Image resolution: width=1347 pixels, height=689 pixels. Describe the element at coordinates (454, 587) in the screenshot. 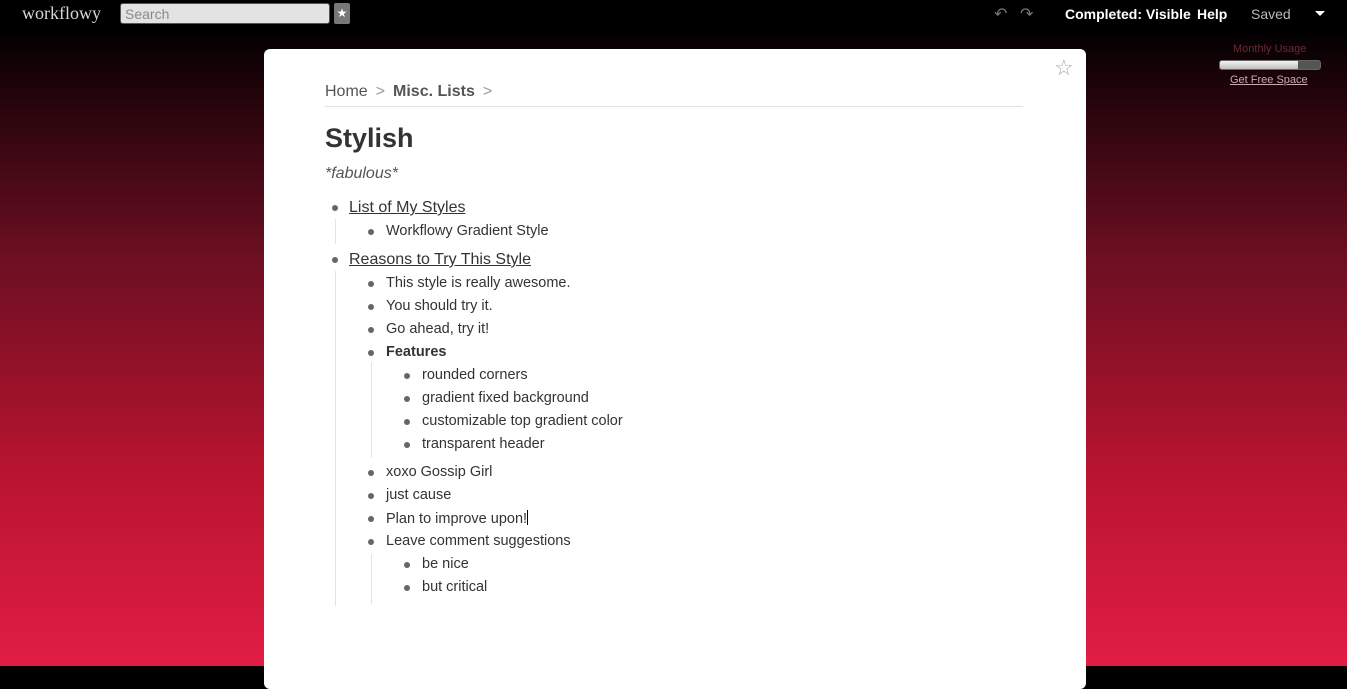

I see `list-item: but critical` at that location.